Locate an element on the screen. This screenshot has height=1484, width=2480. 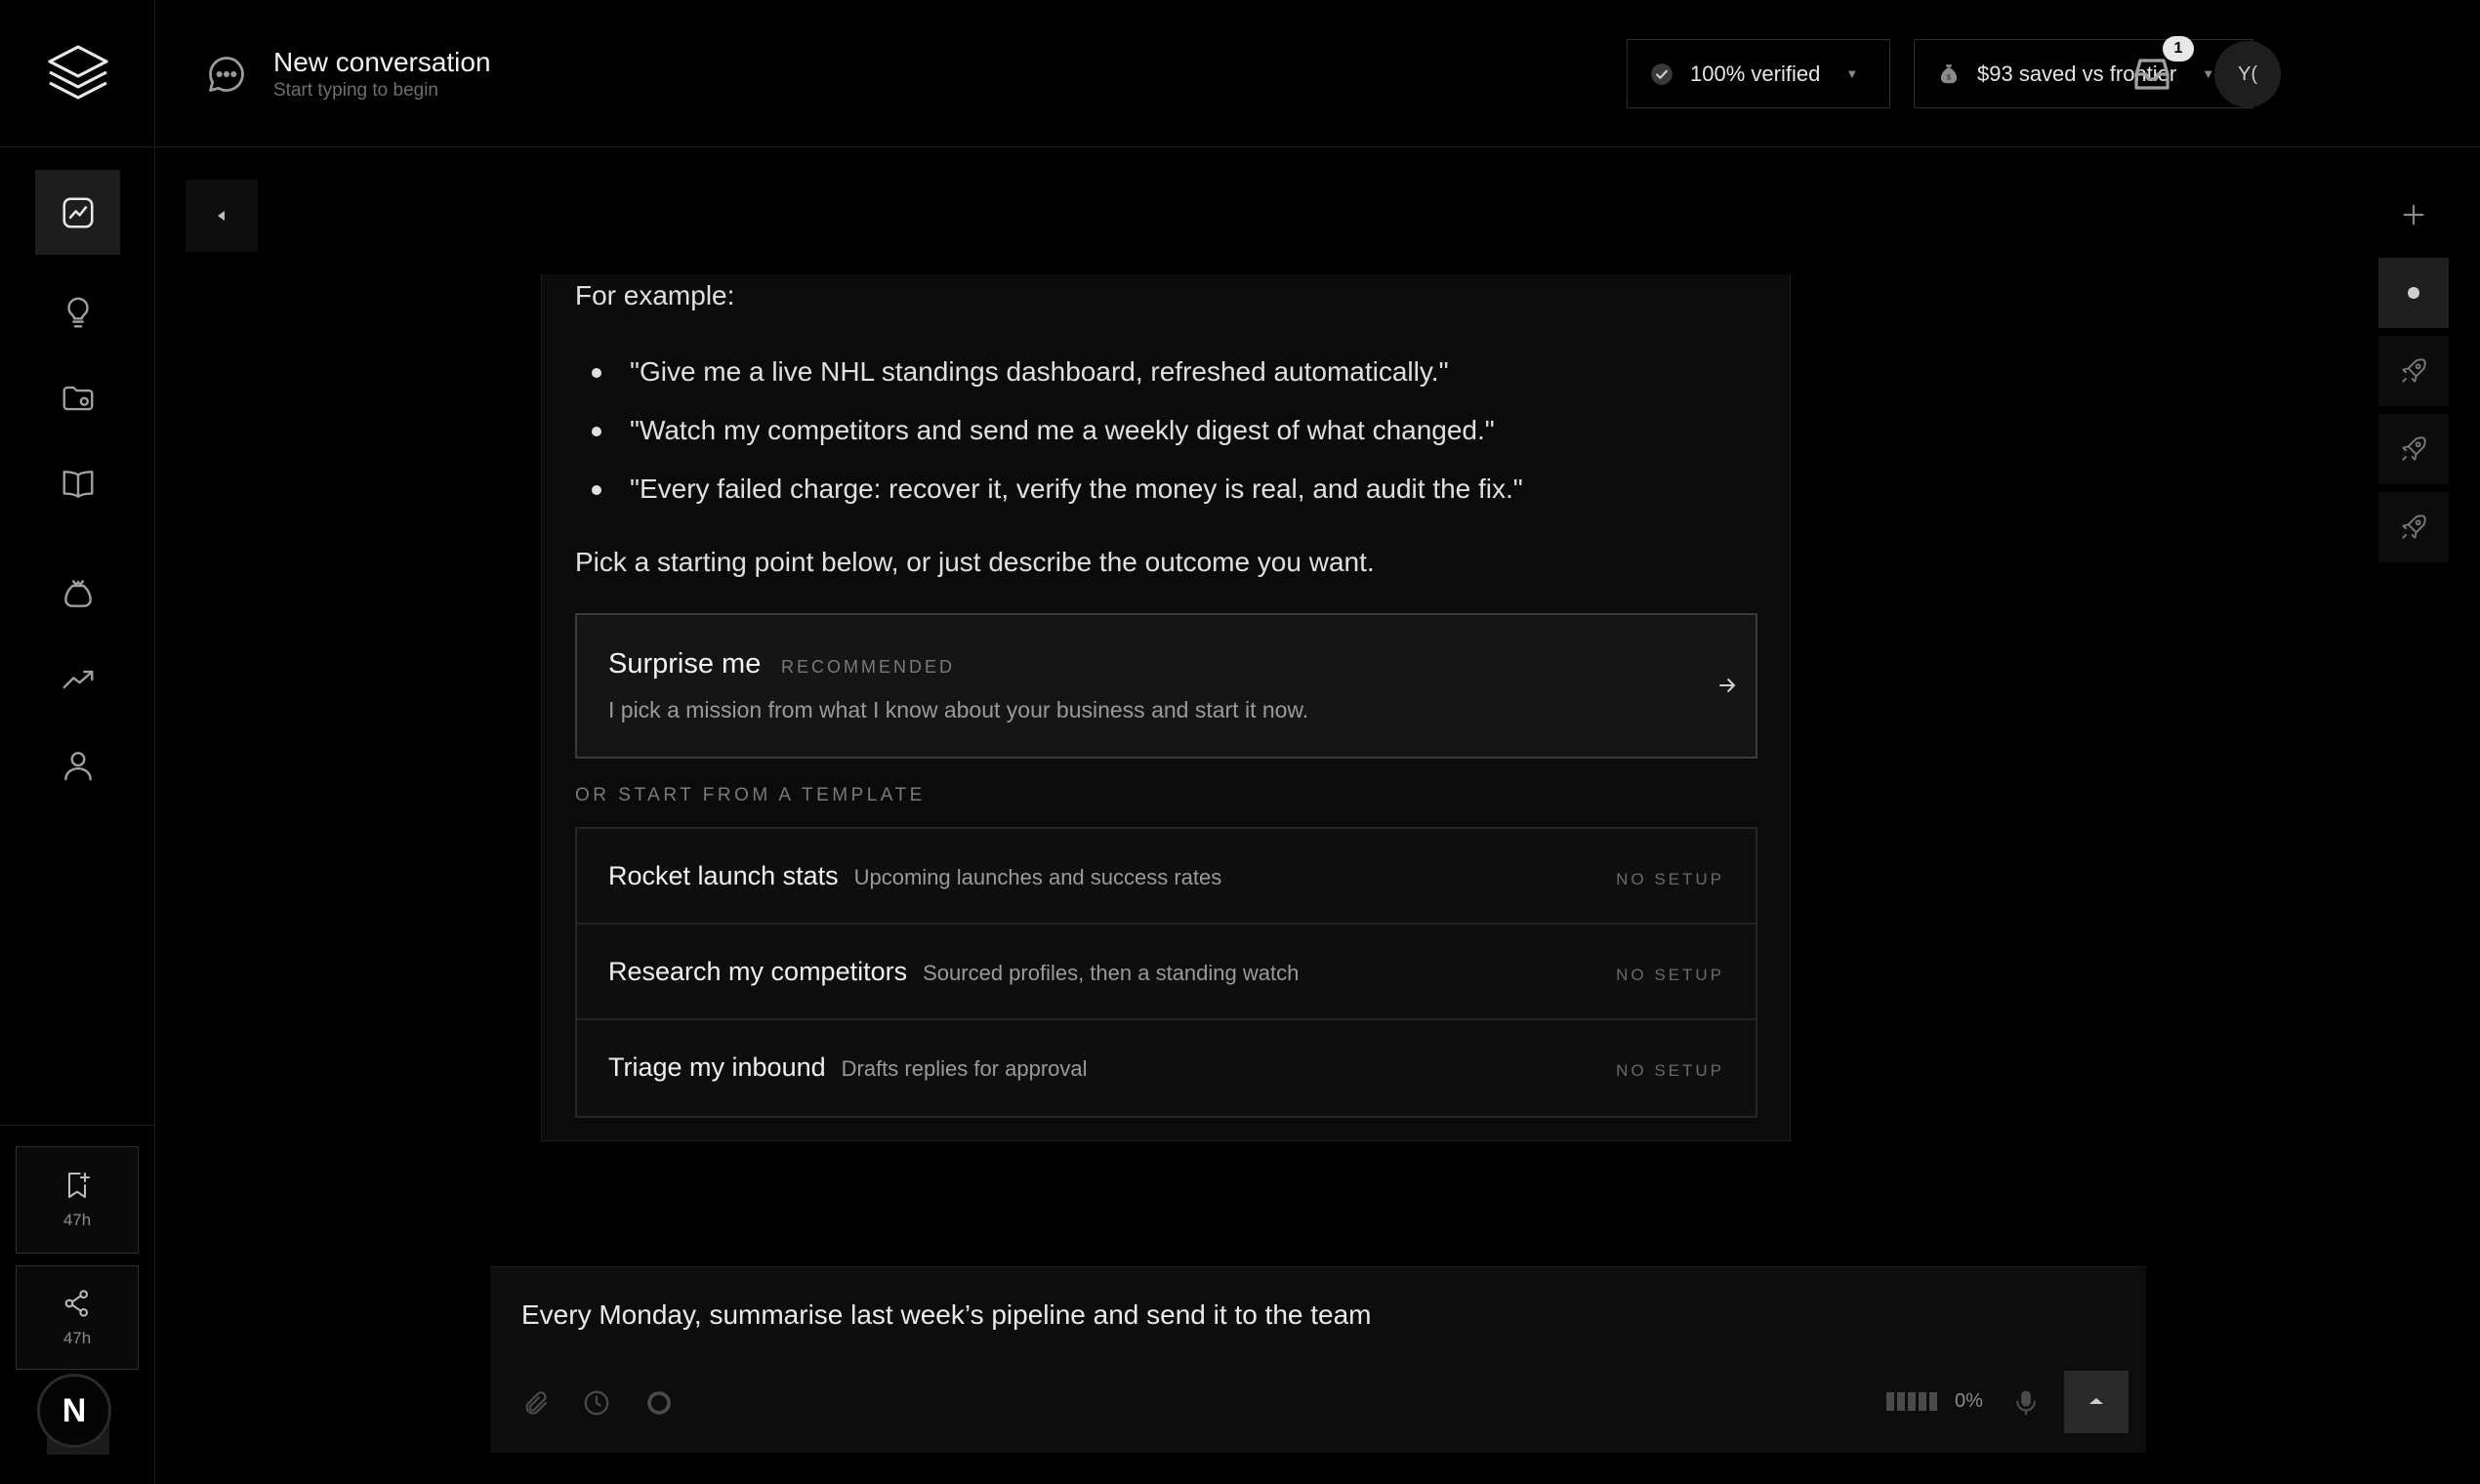
bookmark-add-icon is located at coordinates (79, 1186).